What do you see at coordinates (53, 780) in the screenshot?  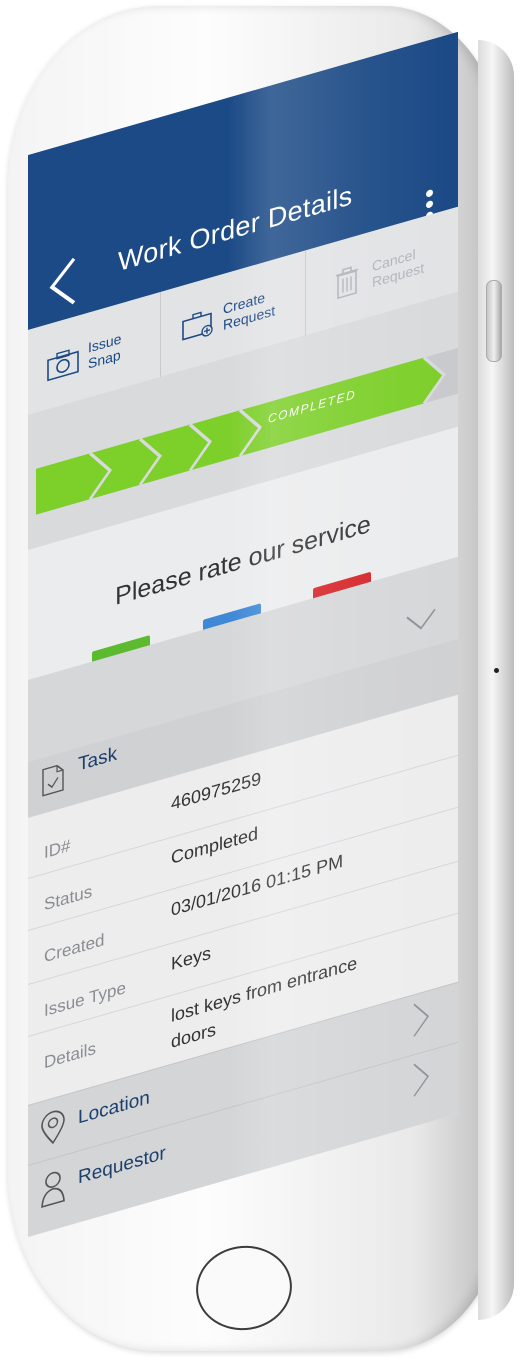 I see `task-document-icon` at bounding box center [53, 780].